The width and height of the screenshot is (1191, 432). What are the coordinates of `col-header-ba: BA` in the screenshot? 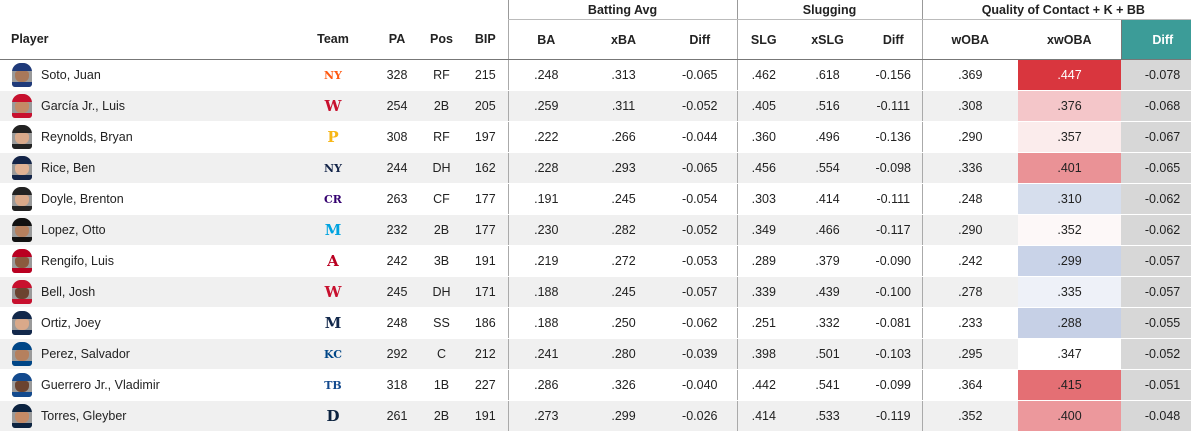 It's located at (546, 39).